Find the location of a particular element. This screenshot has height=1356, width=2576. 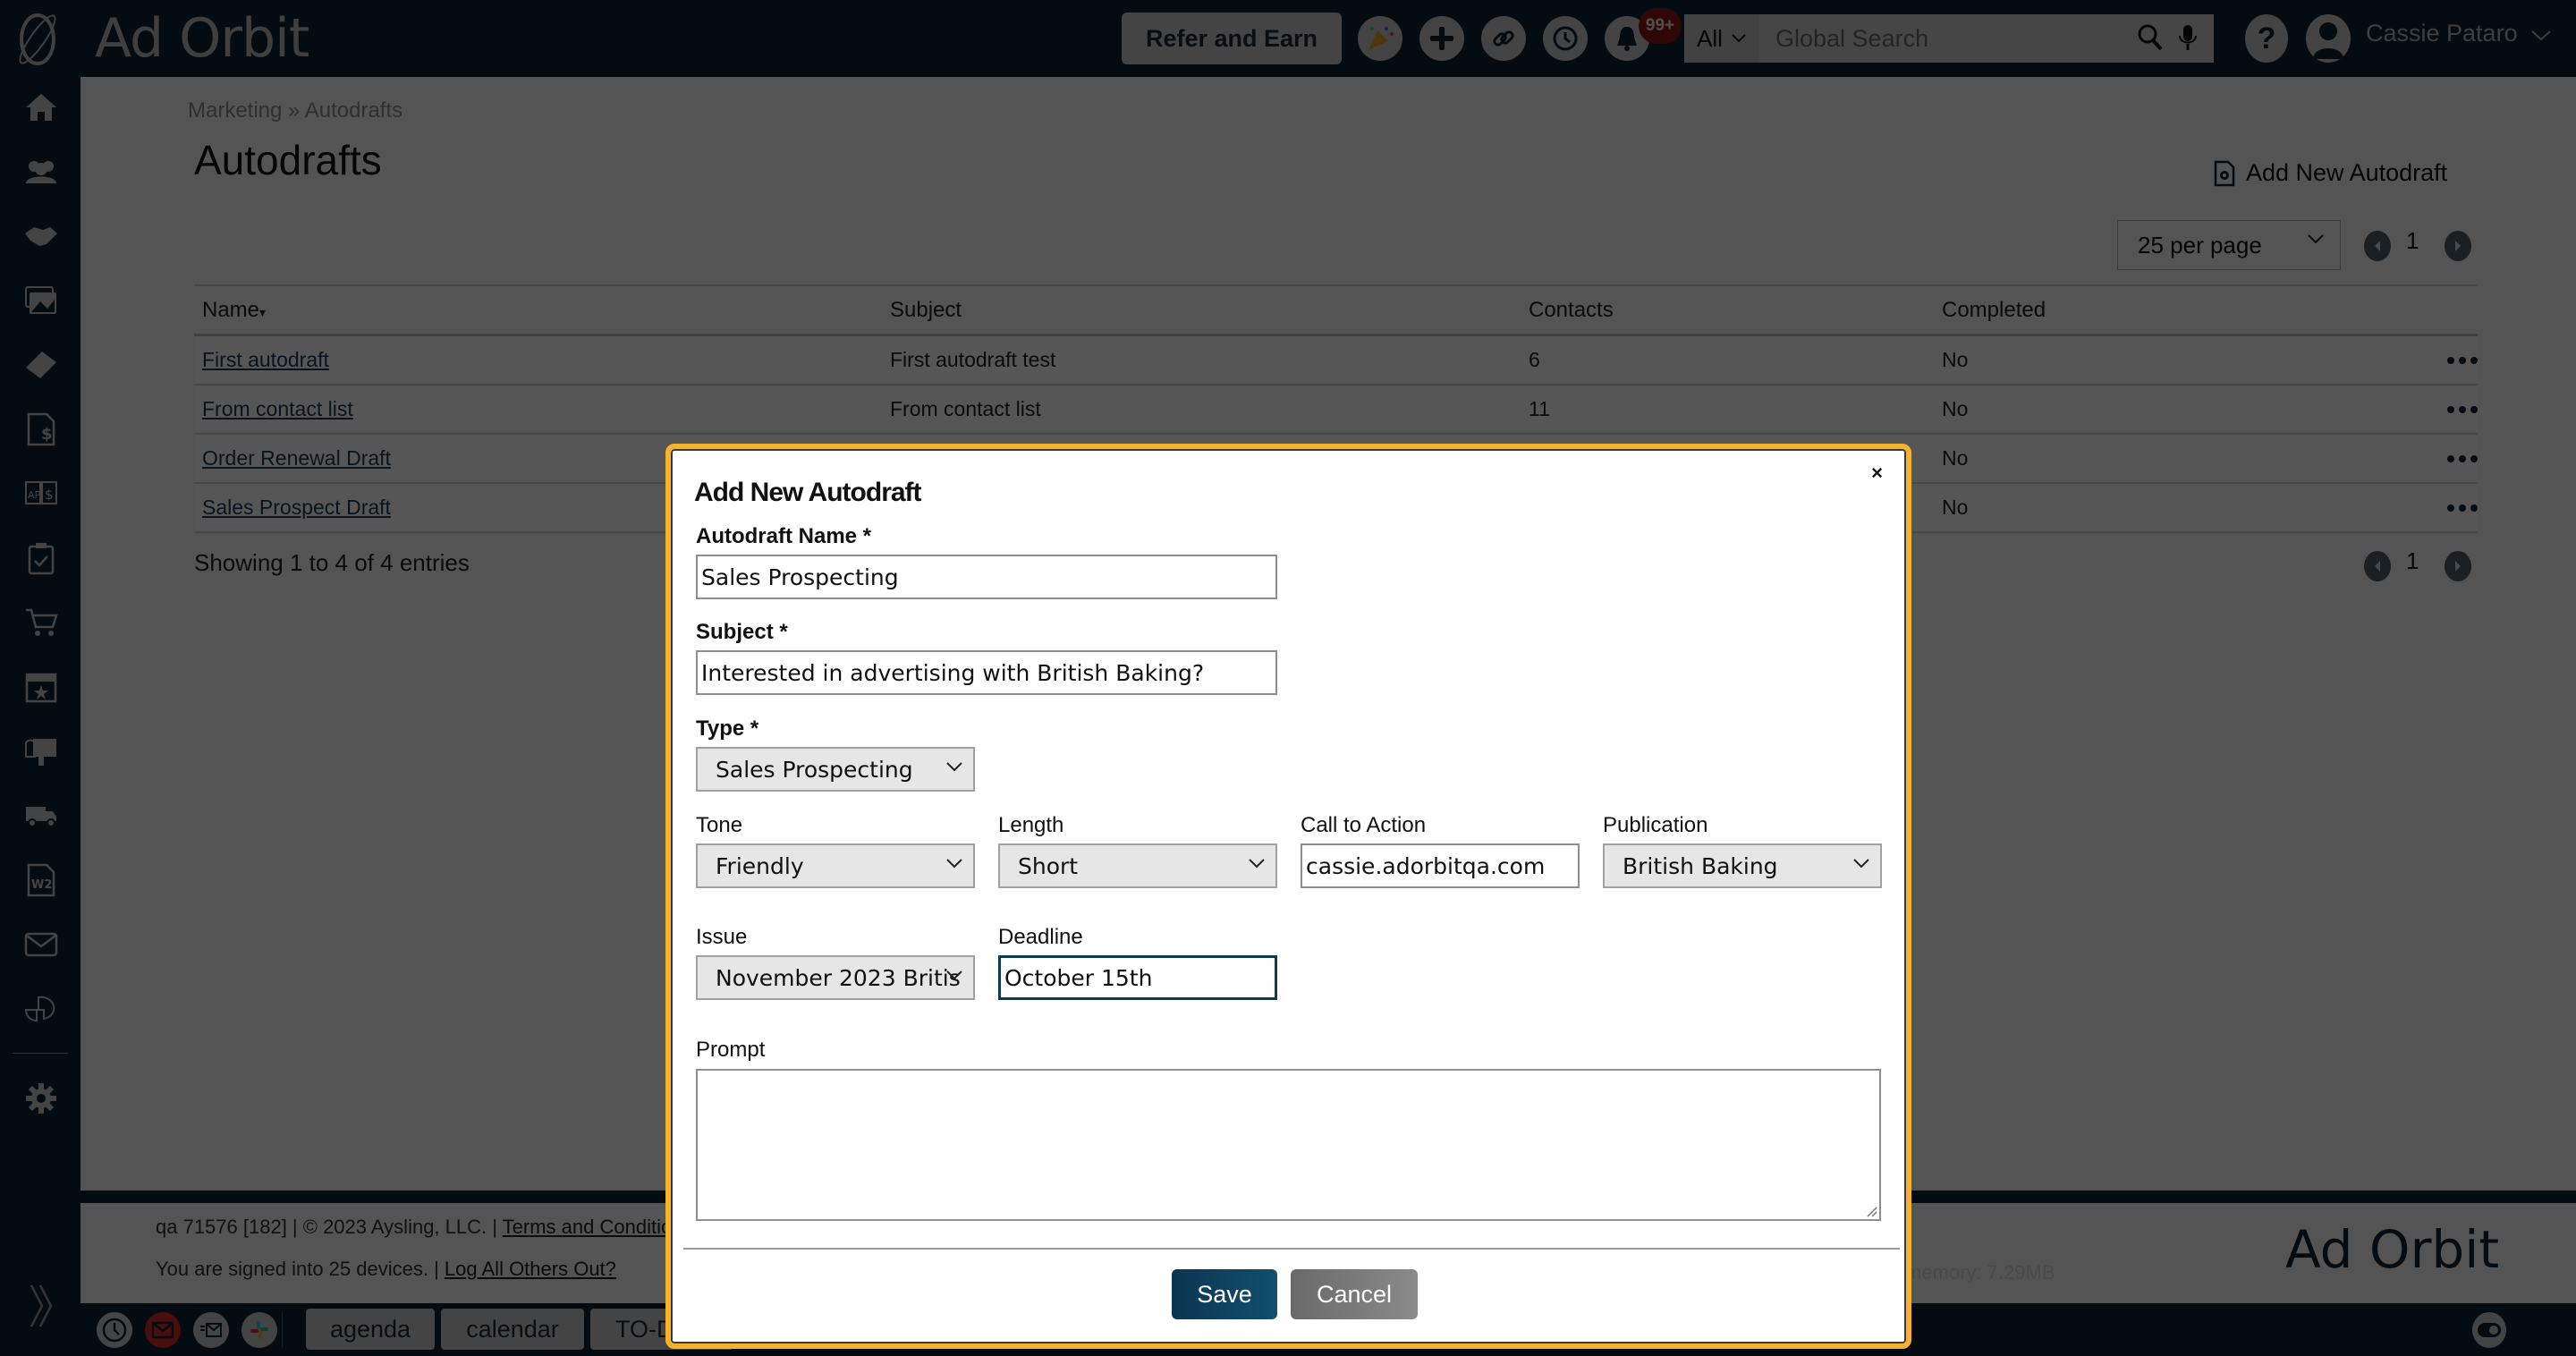

autodraft-name-input: Sales Prospecting is located at coordinates (986, 577).